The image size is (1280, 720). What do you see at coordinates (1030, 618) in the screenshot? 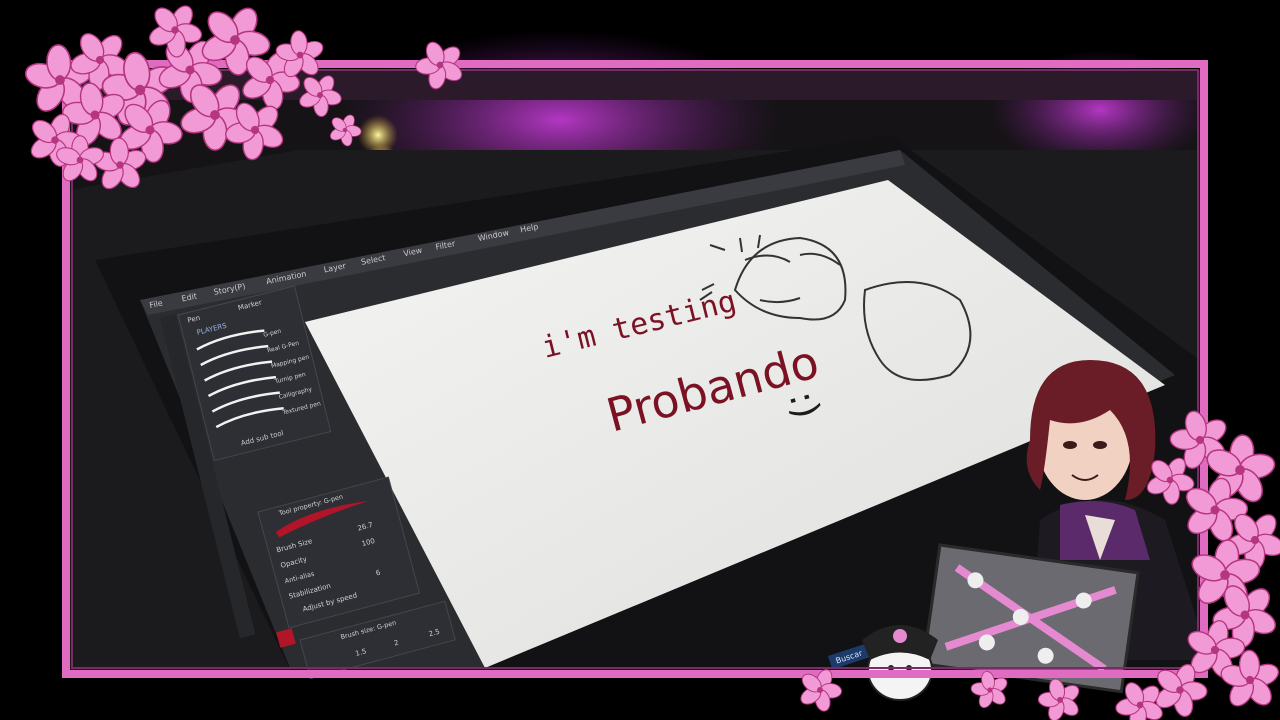
I see `avatar-tablet` at bounding box center [1030, 618].